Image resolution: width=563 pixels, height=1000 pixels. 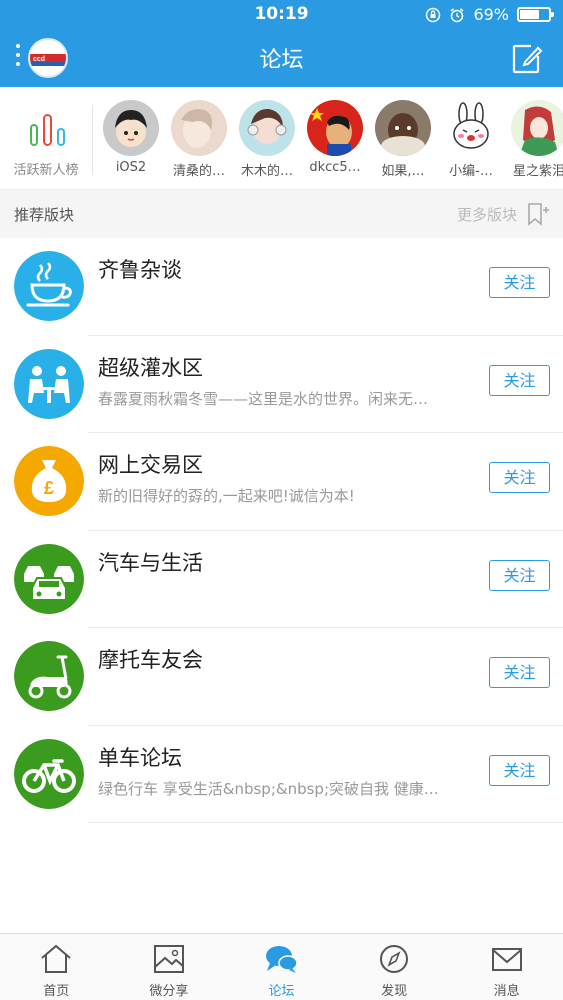 I want to click on bottom-tab-bar: 首页 微分享 论坛 发现 消息, so click(x=281, y=966).